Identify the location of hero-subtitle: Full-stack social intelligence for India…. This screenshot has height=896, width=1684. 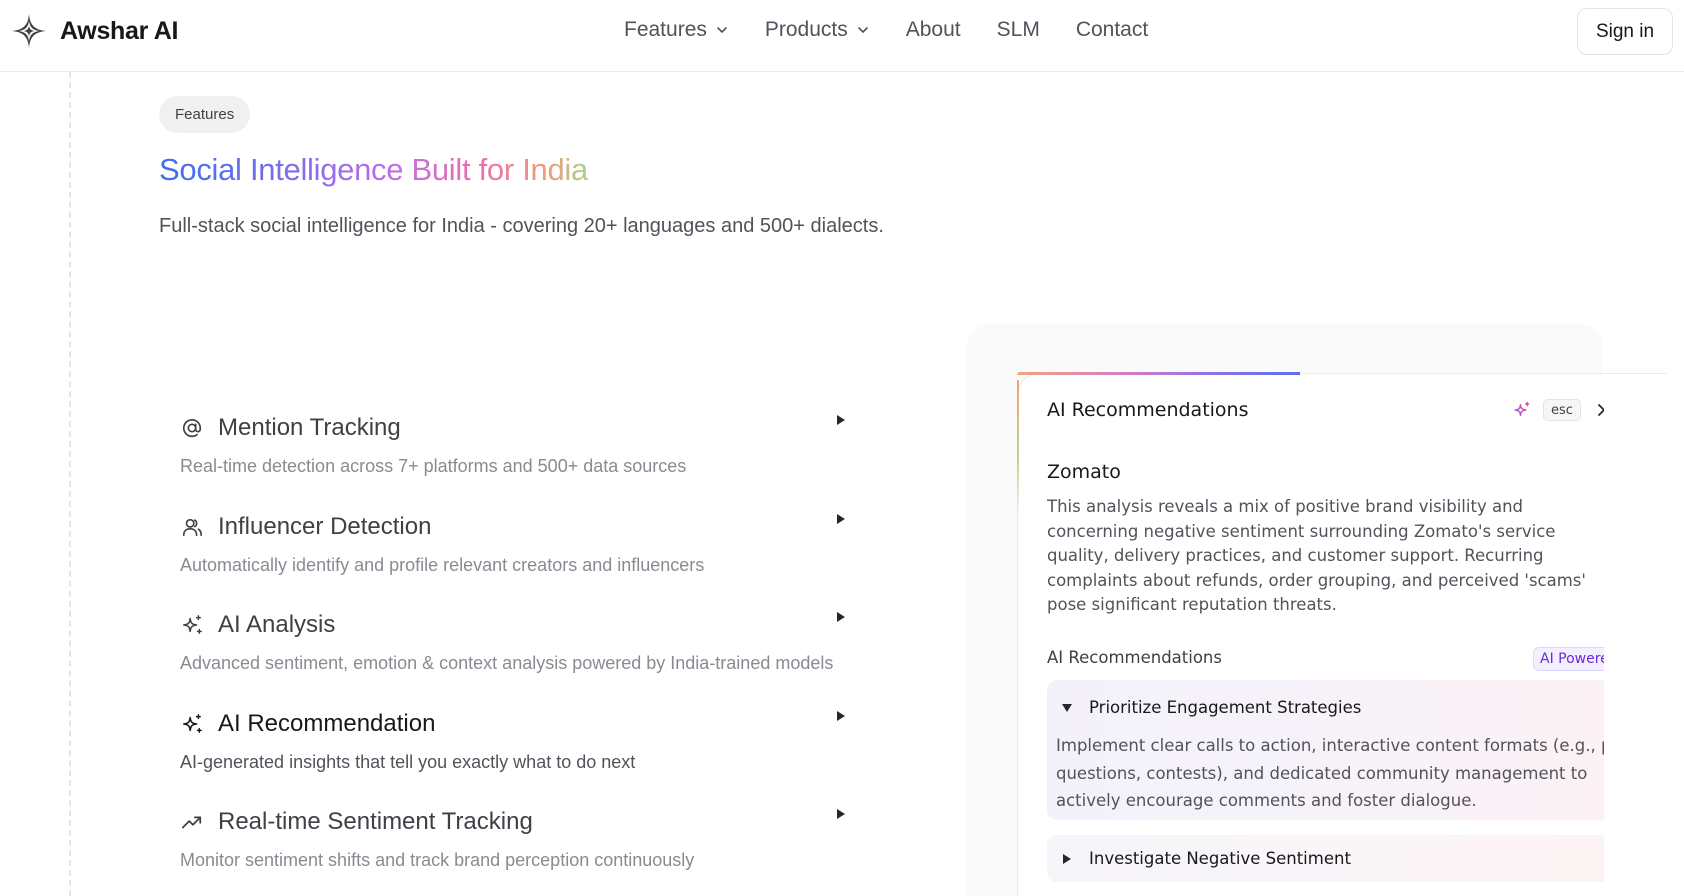
(521, 226).